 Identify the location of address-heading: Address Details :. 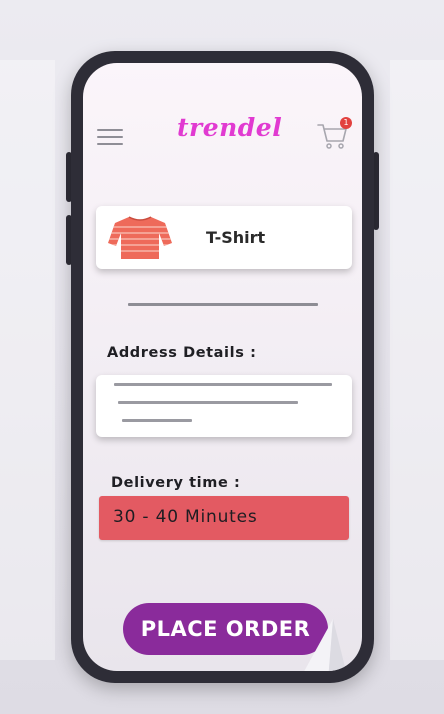
(182, 353).